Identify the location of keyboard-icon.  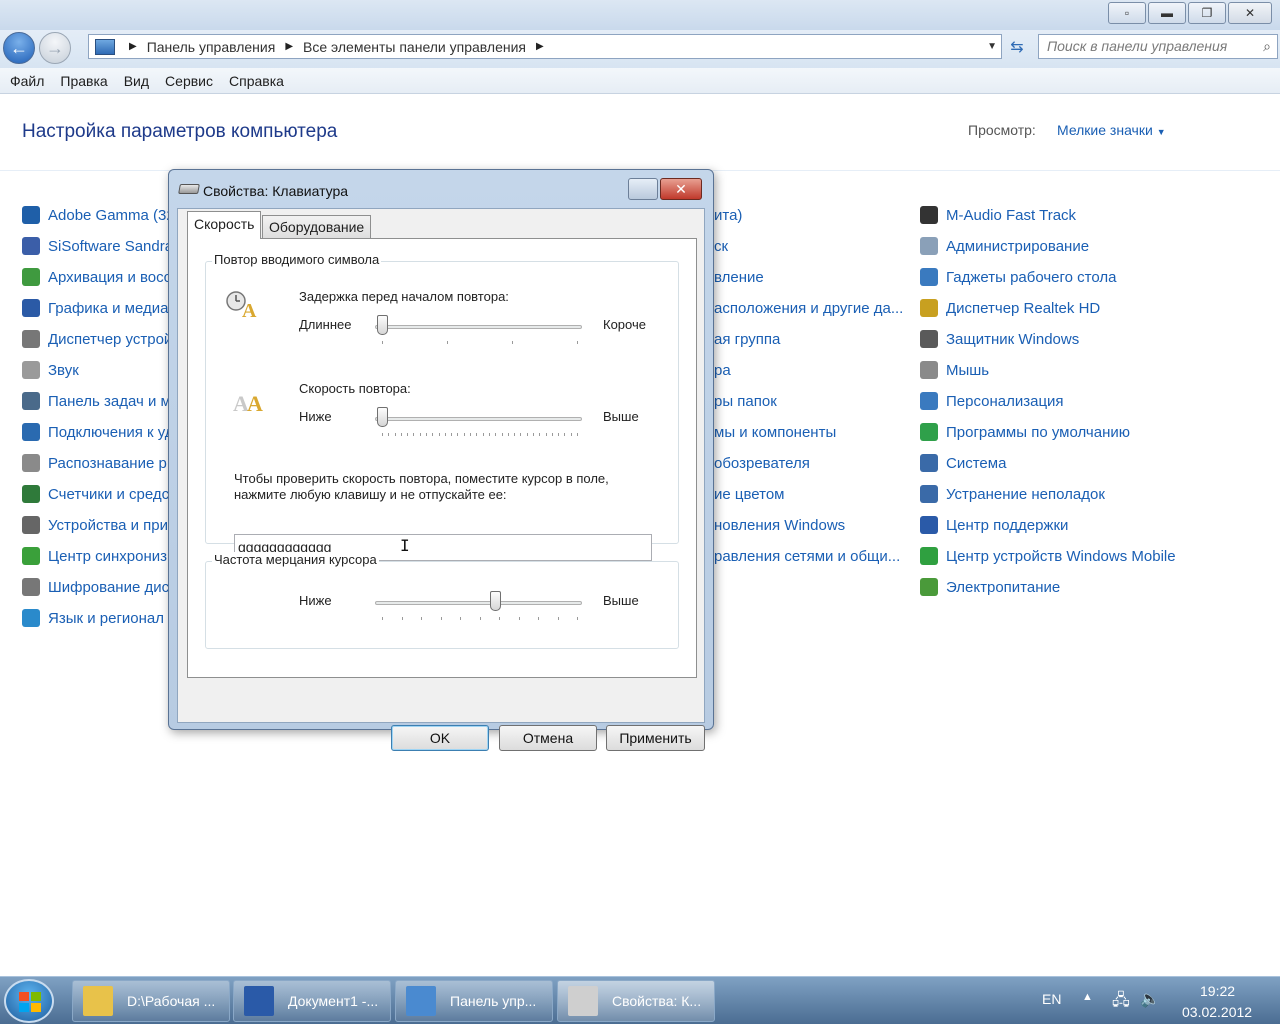
(583, 1001).